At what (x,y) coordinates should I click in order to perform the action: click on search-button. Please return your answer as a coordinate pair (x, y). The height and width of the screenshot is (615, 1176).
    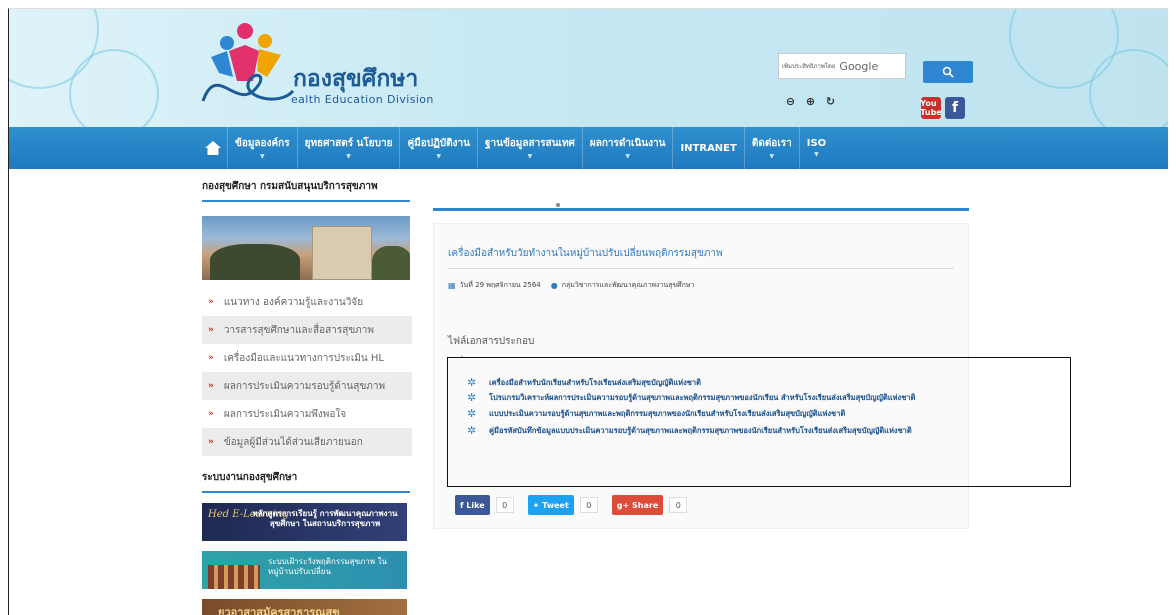
    Looking at the image, I should click on (948, 72).